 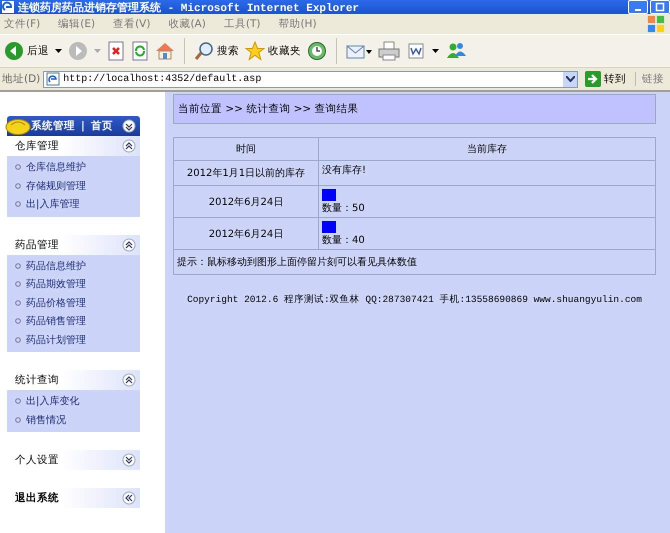 I want to click on menu-item: 文件(F), so click(x=22, y=24).